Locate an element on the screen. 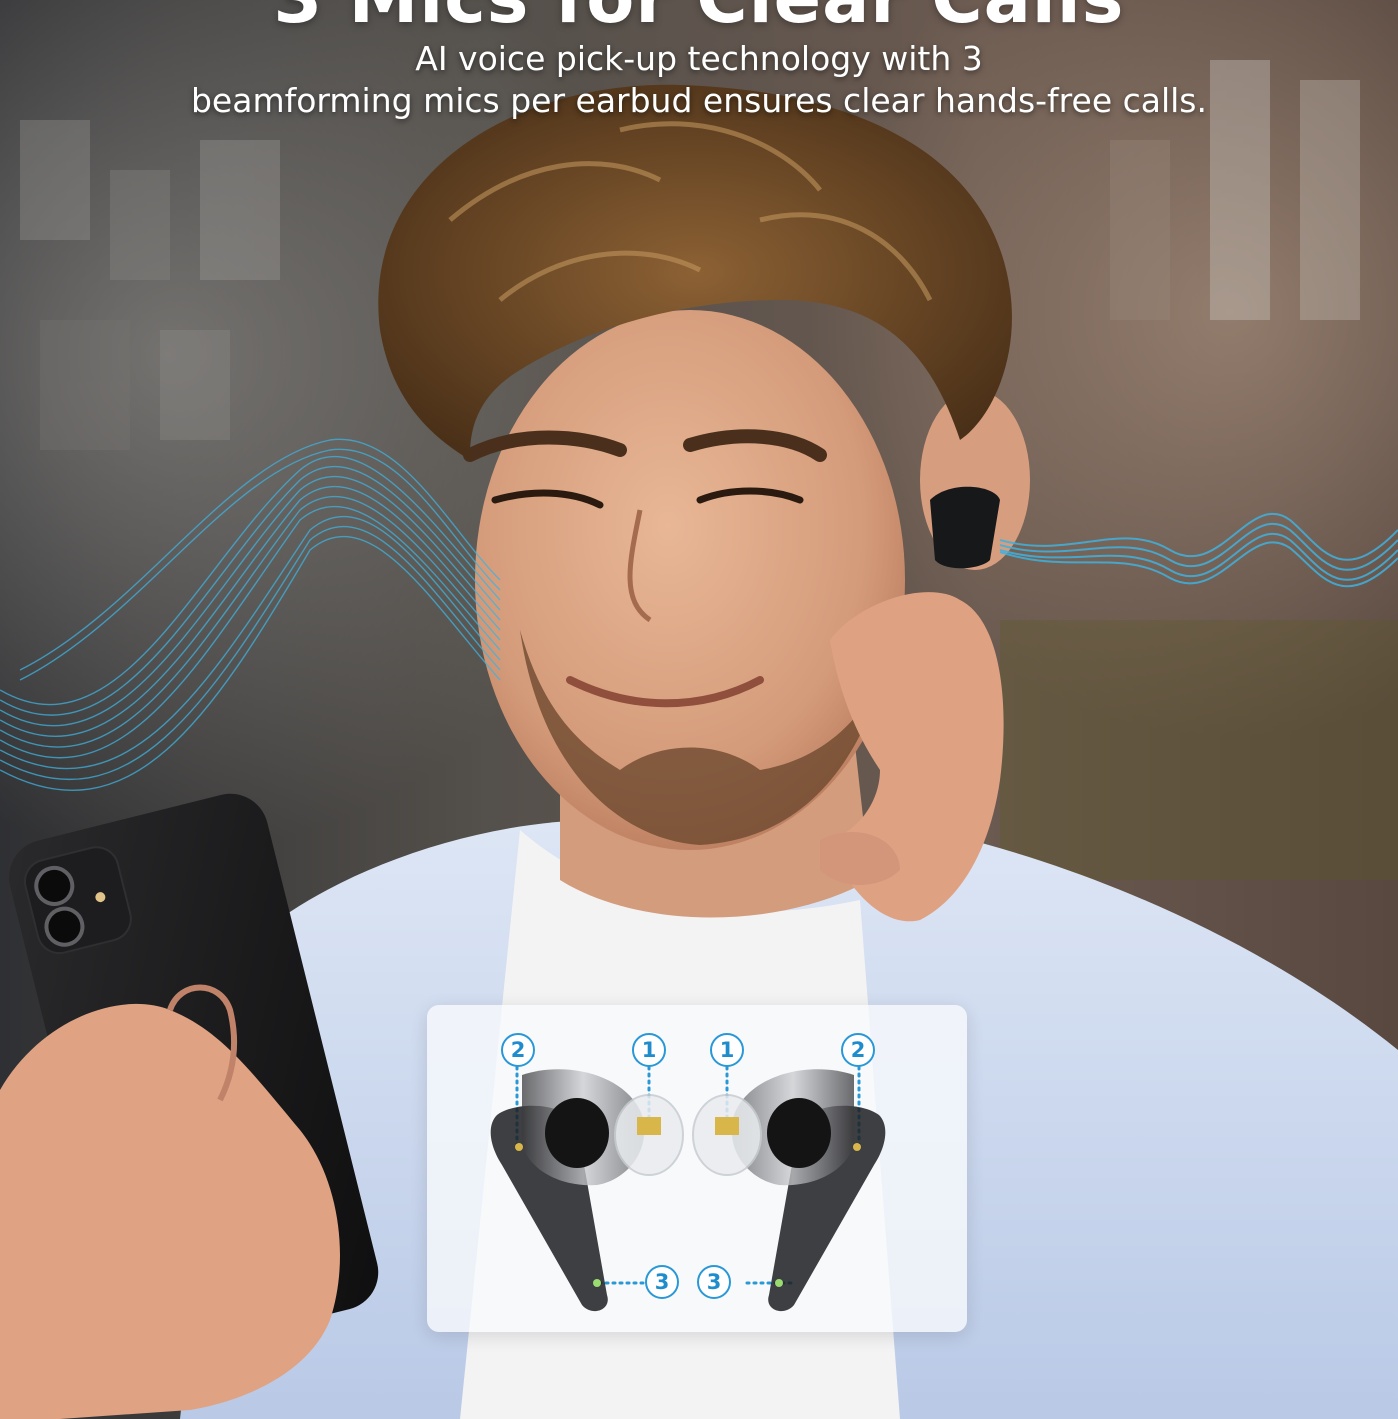 The image size is (1398, 1419). mic-callout-left-2: 2 is located at coordinates (518, 1050).